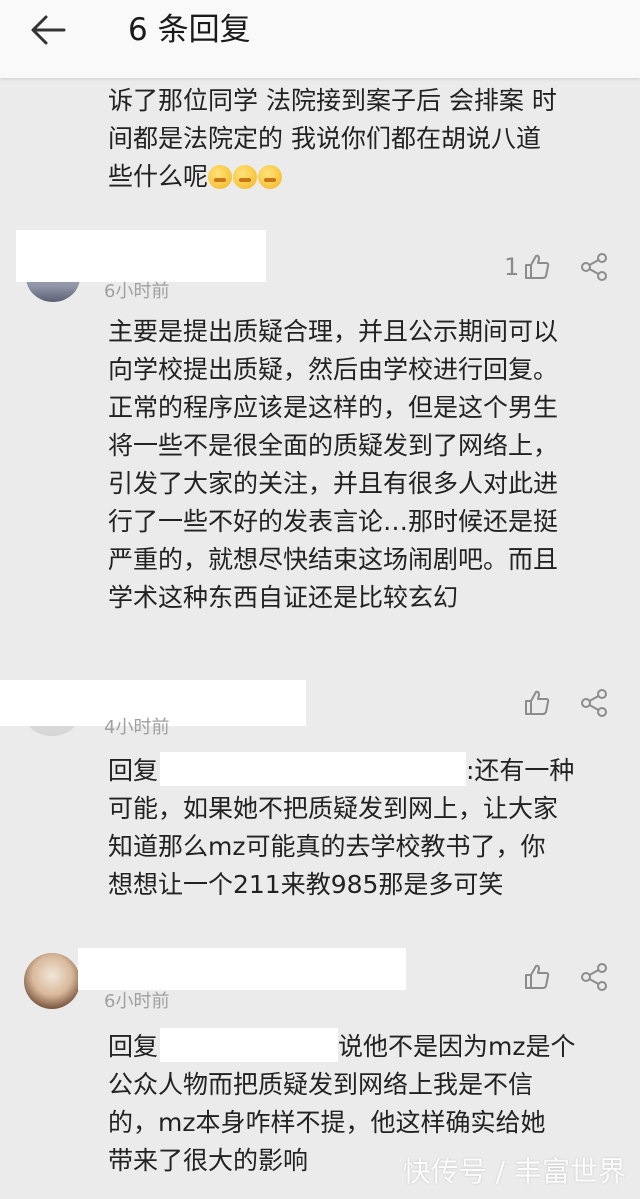  I want to click on like-button: 1, so click(529, 268).